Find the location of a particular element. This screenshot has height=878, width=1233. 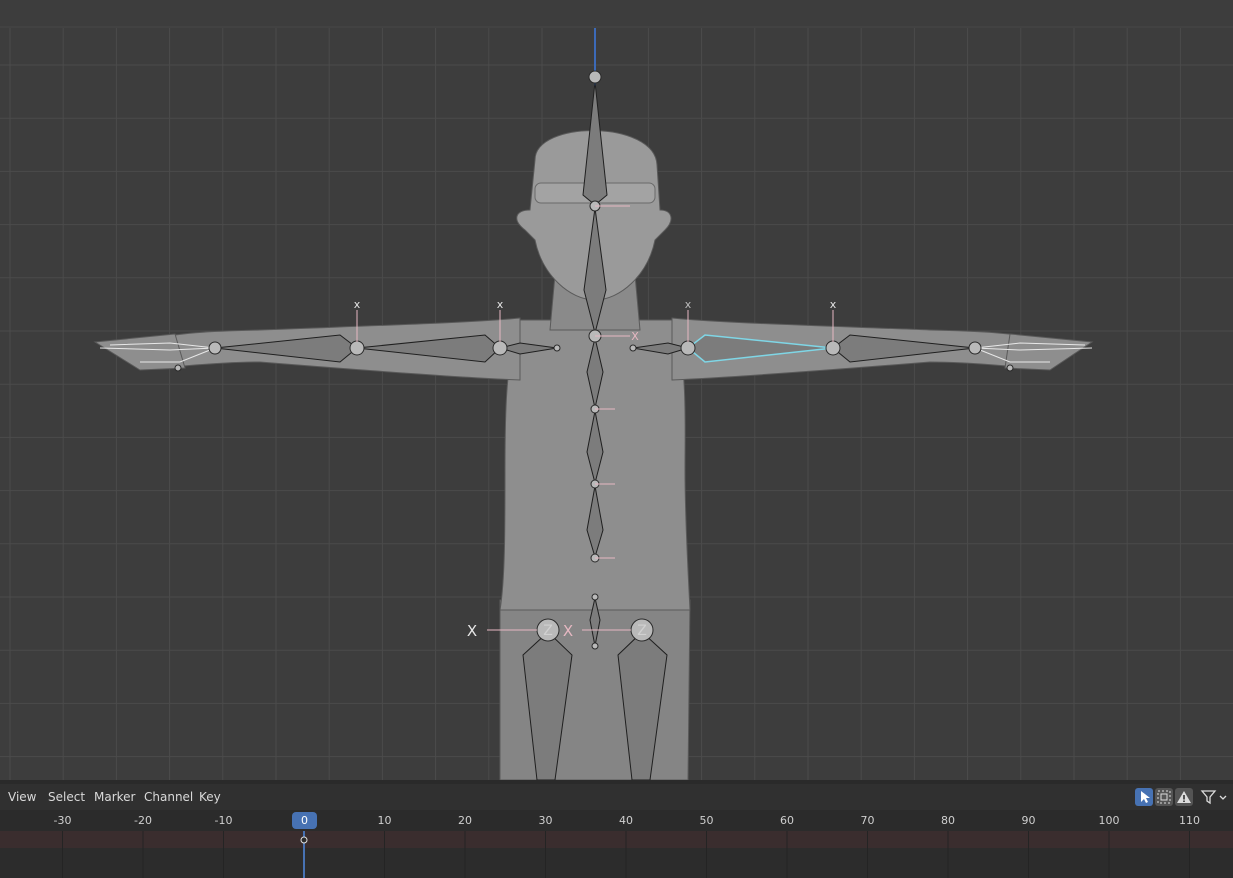

hip-z-label-right: Z is located at coordinates (642, 631).